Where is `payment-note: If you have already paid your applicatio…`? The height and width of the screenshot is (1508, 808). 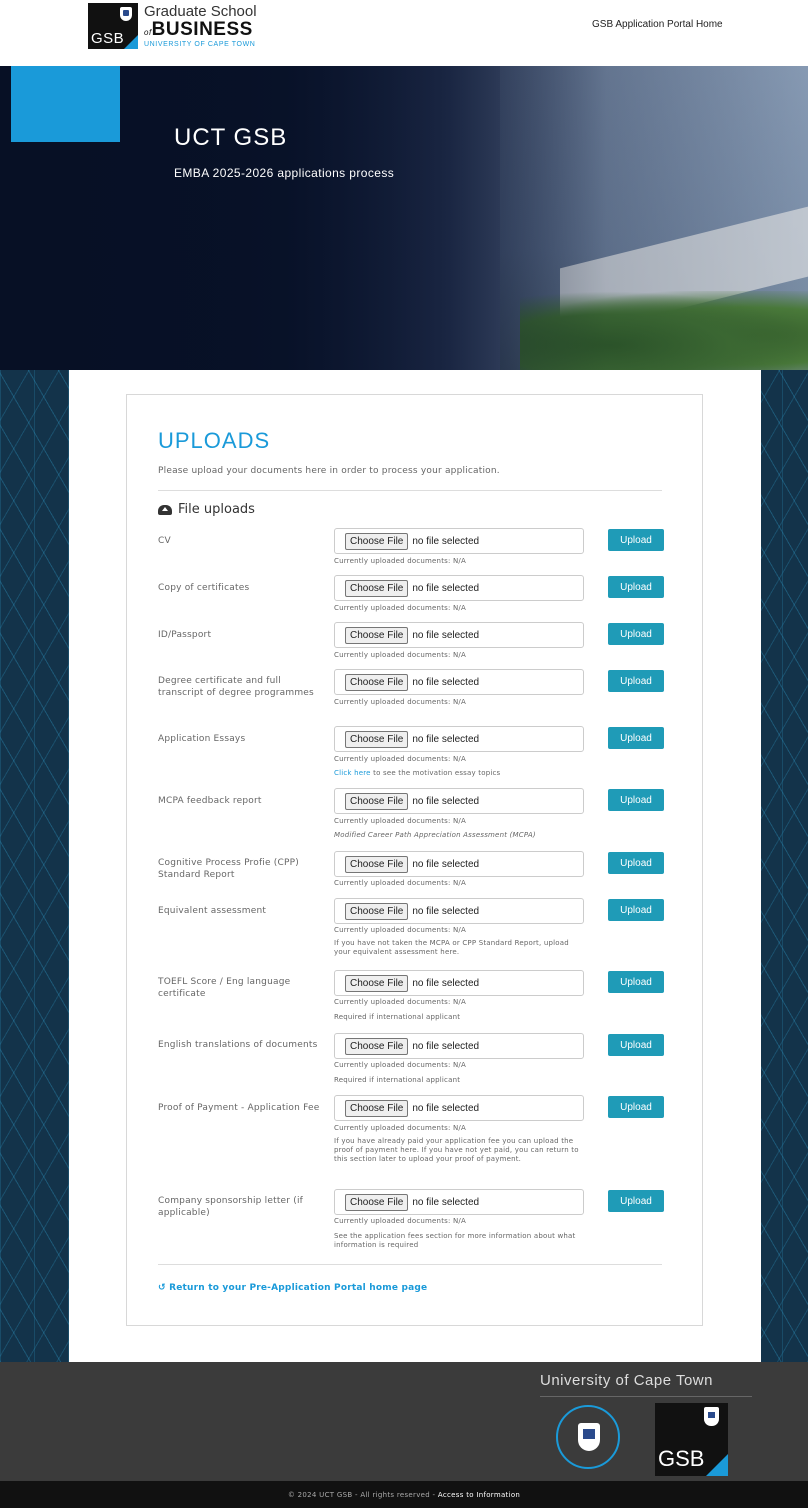 payment-note: If you have already paid your applicatio… is located at coordinates (456, 1150).